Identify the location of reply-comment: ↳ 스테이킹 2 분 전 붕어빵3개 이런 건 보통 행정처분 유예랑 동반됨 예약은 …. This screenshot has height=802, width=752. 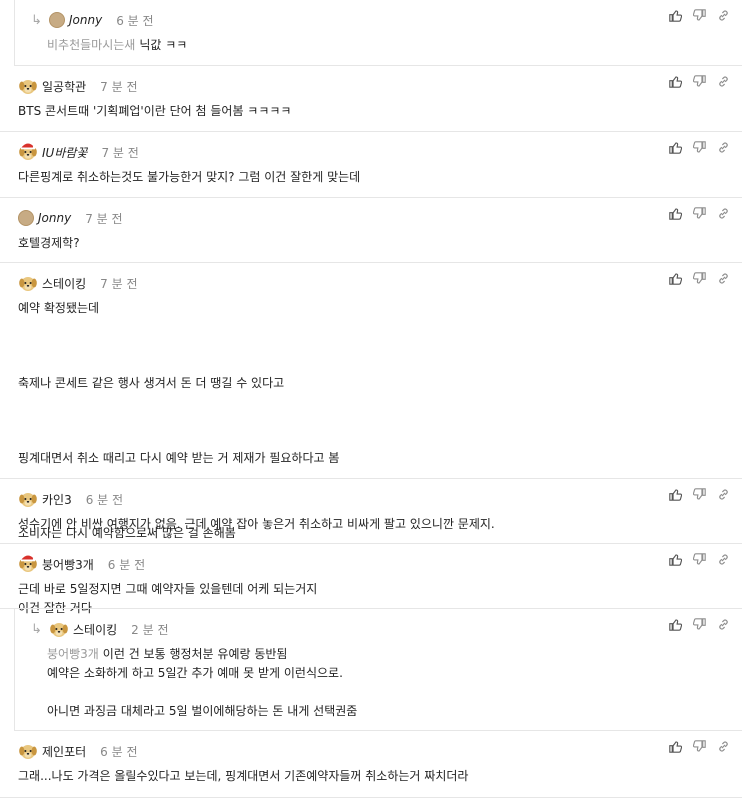
(378, 670).